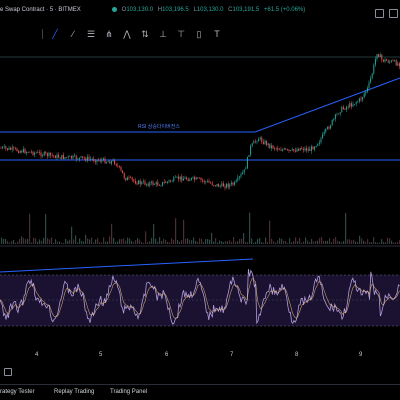 The height and width of the screenshot is (400, 400). Describe the element at coordinates (74, 392) in the screenshot. I see `tab-replay-trading: Replay Trading` at that location.